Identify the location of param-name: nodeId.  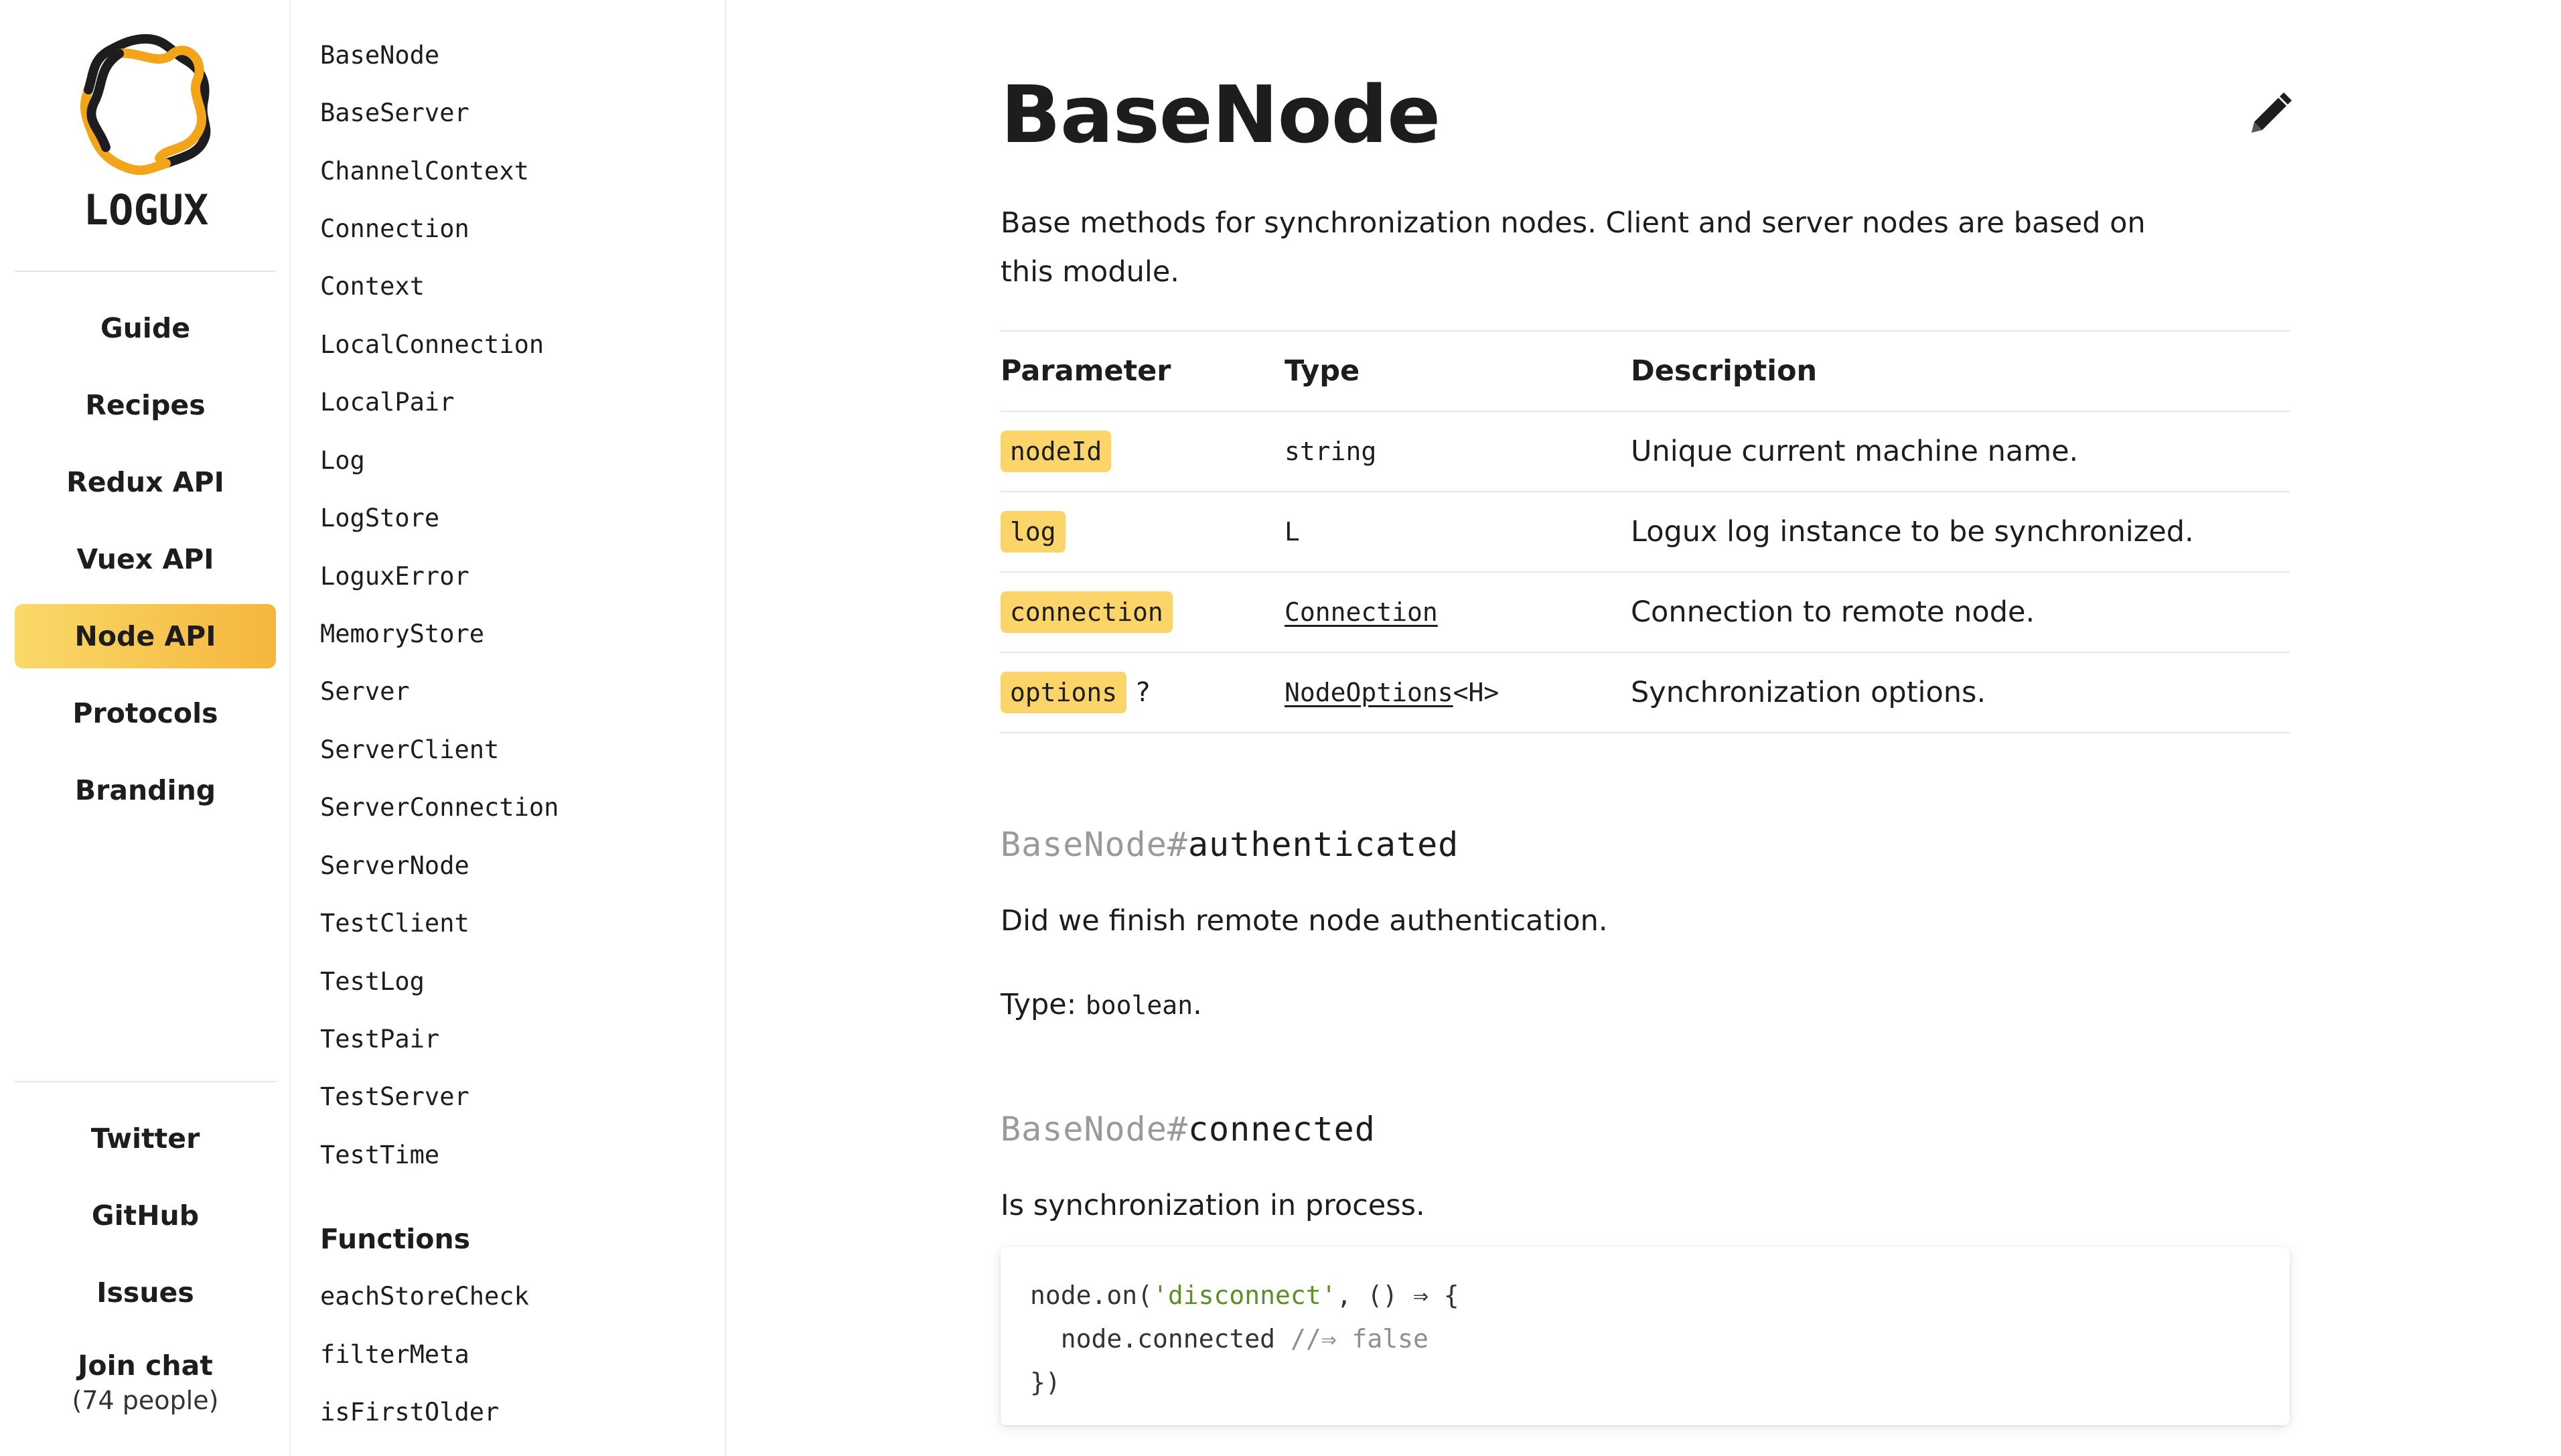
(1056, 451).